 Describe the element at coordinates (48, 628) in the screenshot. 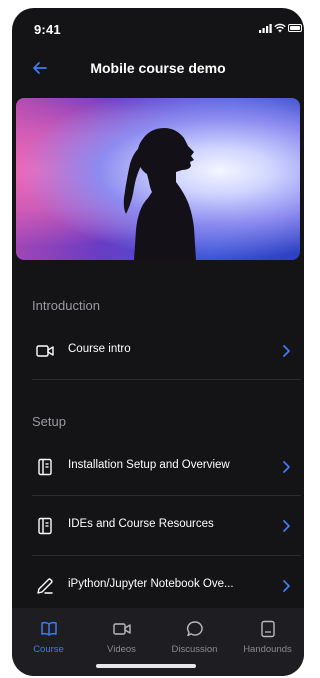

I see `book-icon` at that location.